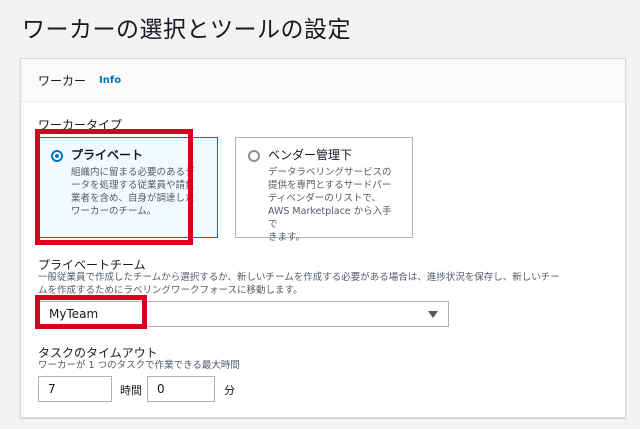  What do you see at coordinates (114, 211) in the screenshot?
I see `private-desc-line: ワーカーのチーム。` at bounding box center [114, 211].